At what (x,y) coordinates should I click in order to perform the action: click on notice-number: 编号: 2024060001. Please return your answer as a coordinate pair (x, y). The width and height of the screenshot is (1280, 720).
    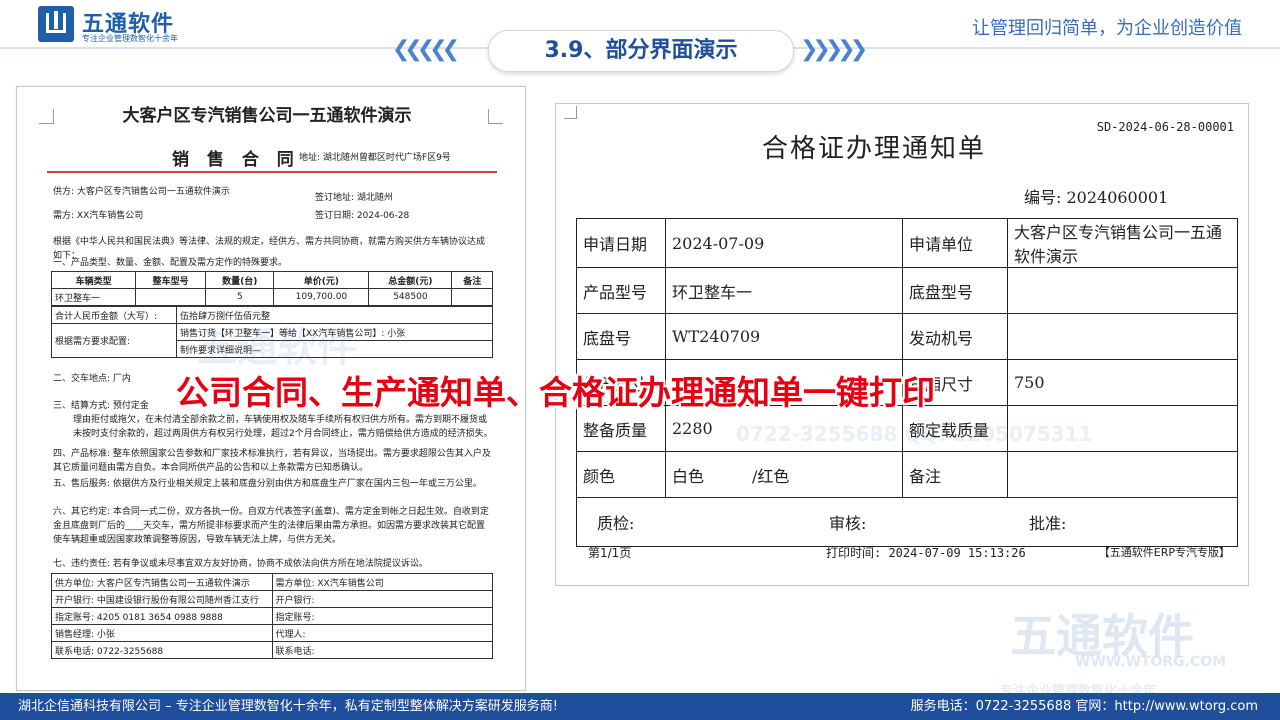
    Looking at the image, I should click on (1096, 197).